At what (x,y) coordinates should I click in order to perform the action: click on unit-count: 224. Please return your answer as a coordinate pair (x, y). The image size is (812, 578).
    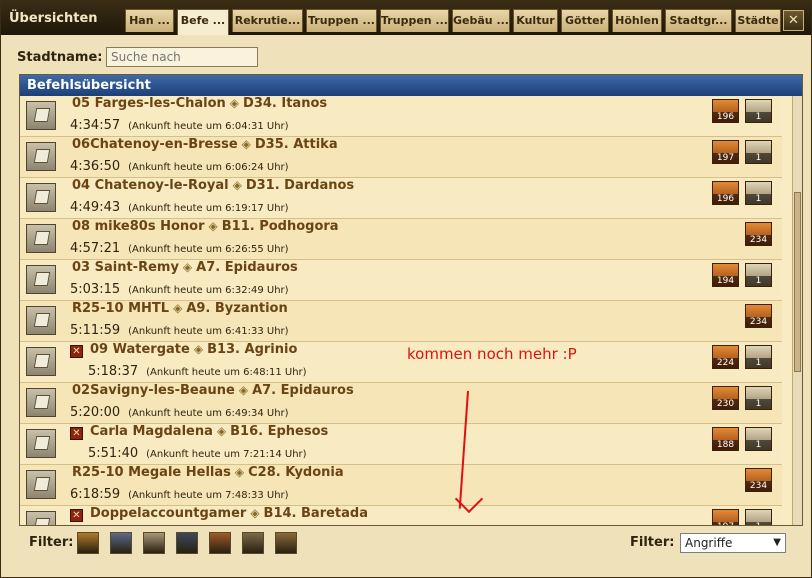
    Looking at the image, I should click on (725, 363).